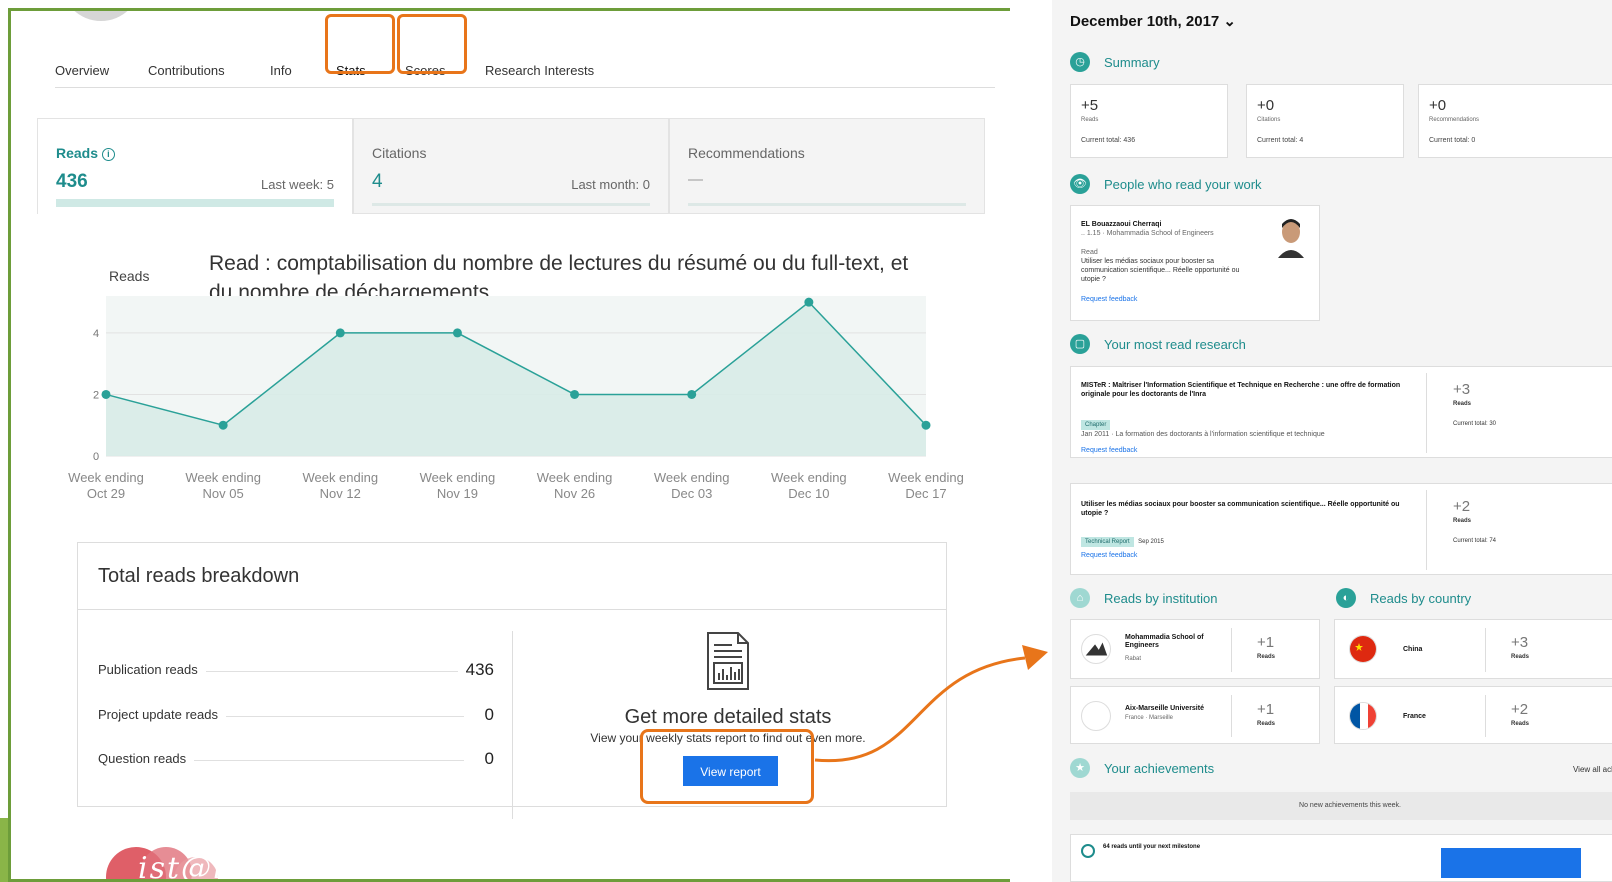  What do you see at coordinates (827, 204) in the screenshot?
I see `recommendations-progress-bar` at bounding box center [827, 204].